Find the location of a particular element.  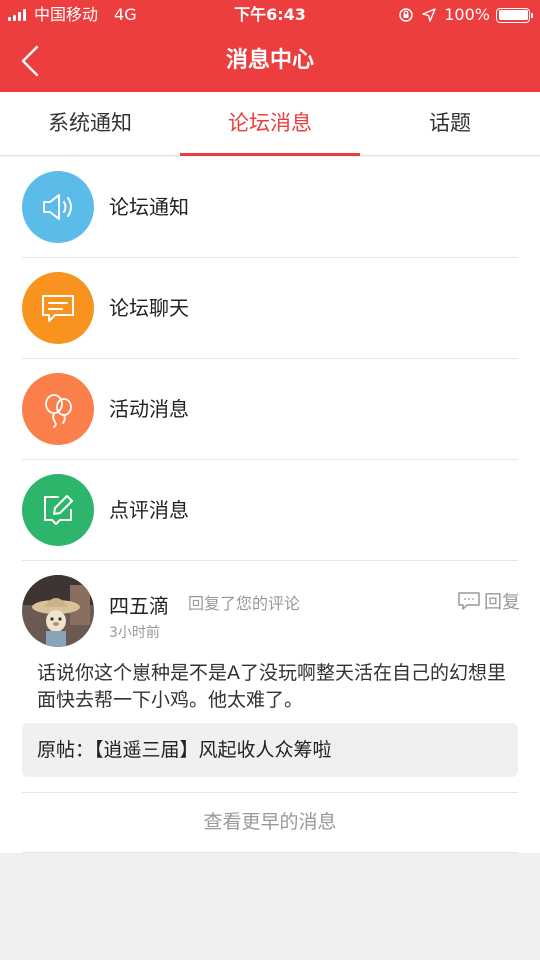

page-title: 消息中心 is located at coordinates (269, 60).